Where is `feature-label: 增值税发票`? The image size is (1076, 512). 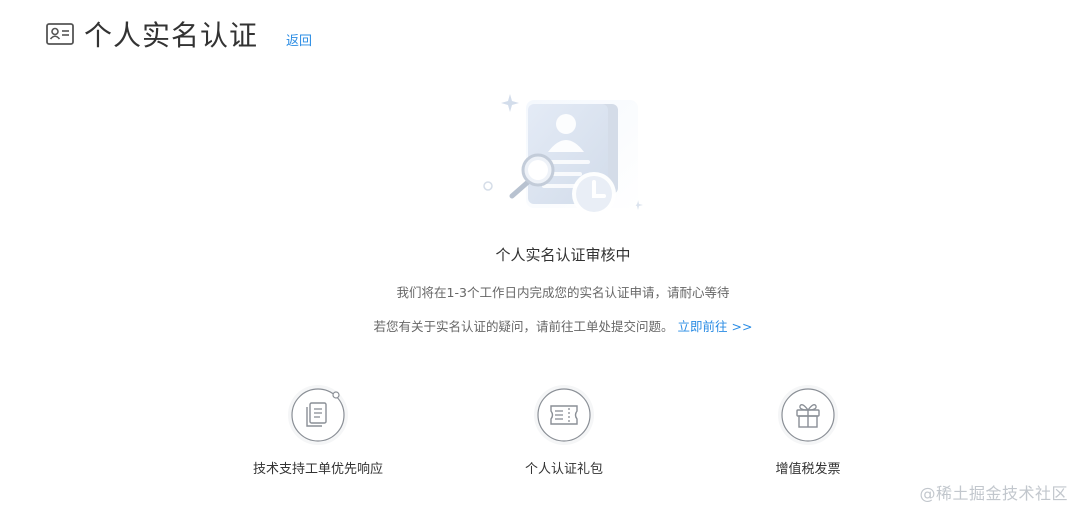 feature-label: 增值税发票 is located at coordinates (808, 469).